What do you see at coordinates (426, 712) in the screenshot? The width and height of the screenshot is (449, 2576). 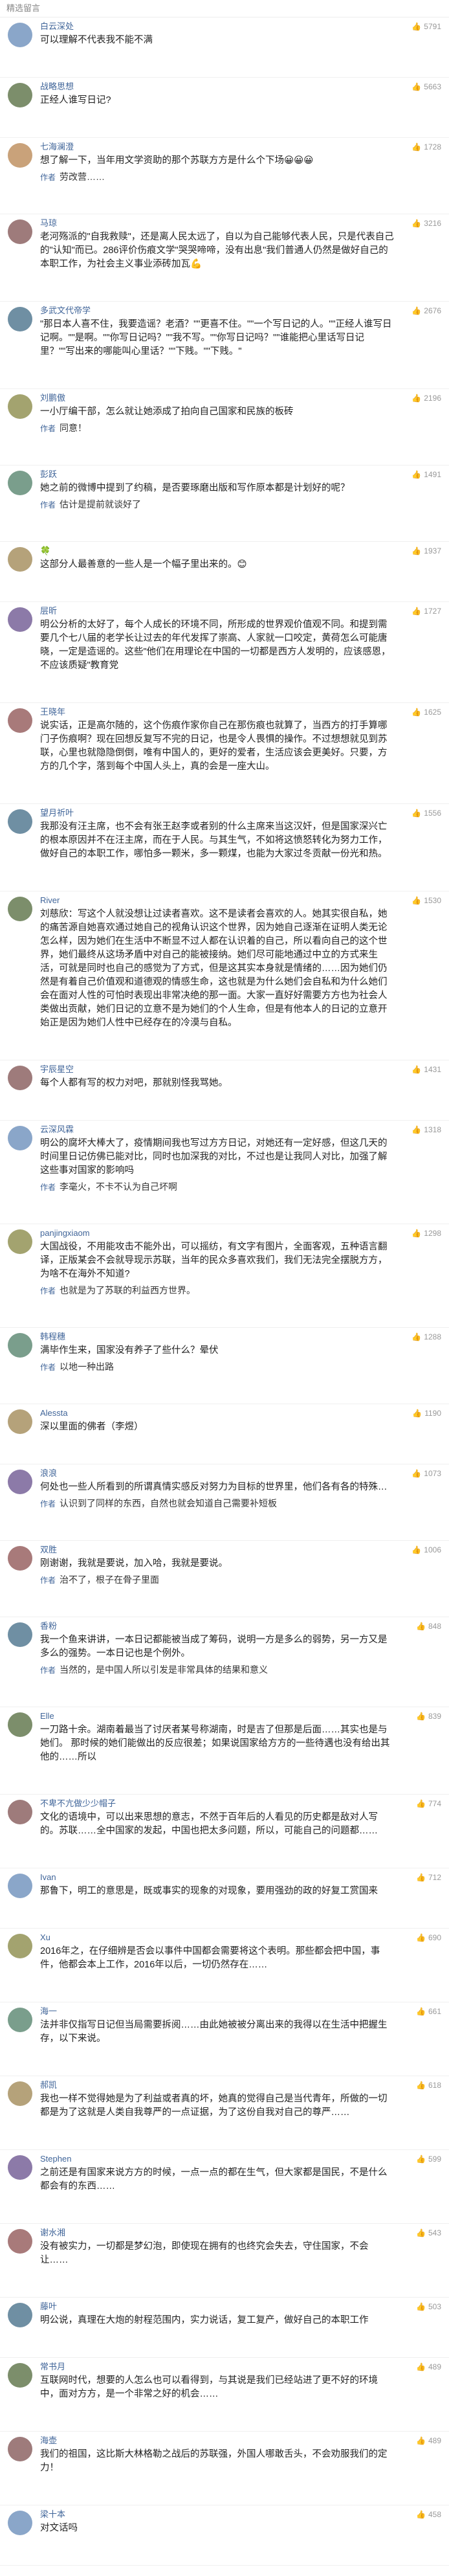 I see `like-button: 👍 1625` at bounding box center [426, 712].